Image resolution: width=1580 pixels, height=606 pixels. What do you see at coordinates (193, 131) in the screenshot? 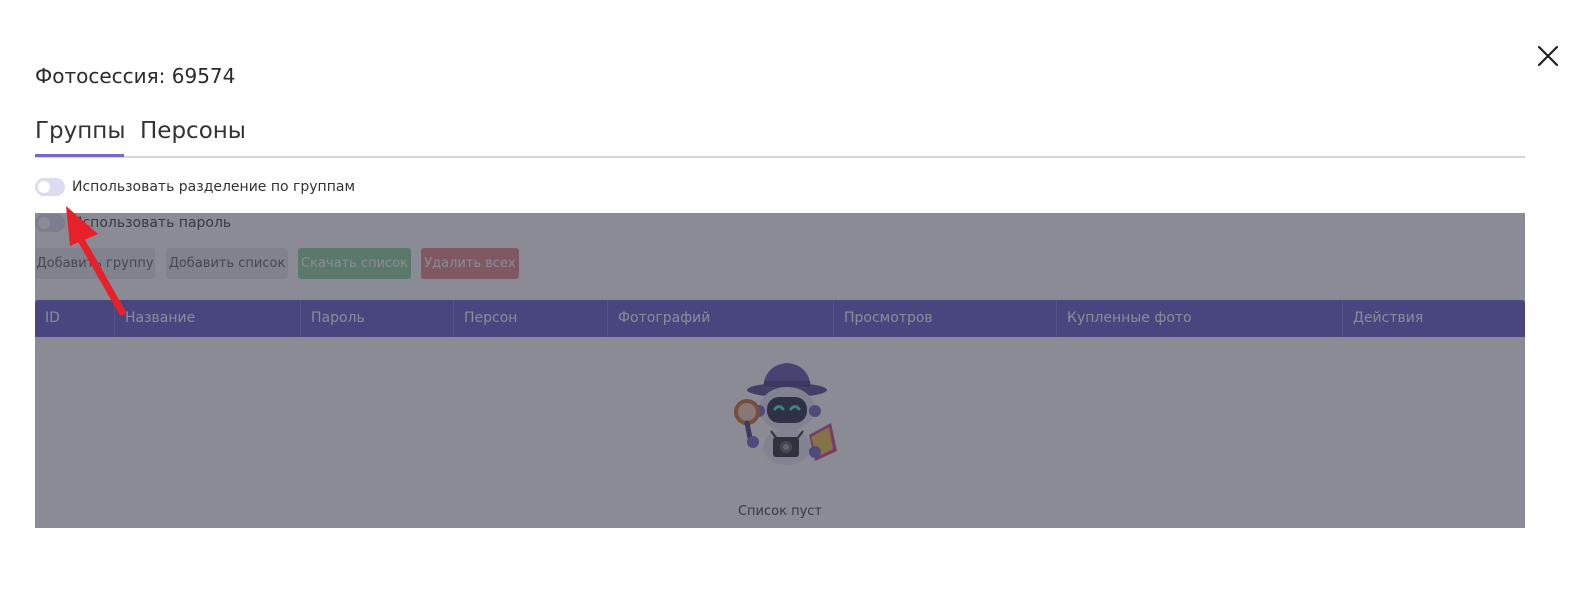
I see `tab-persons: Персоны` at bounding box center [193, 131].